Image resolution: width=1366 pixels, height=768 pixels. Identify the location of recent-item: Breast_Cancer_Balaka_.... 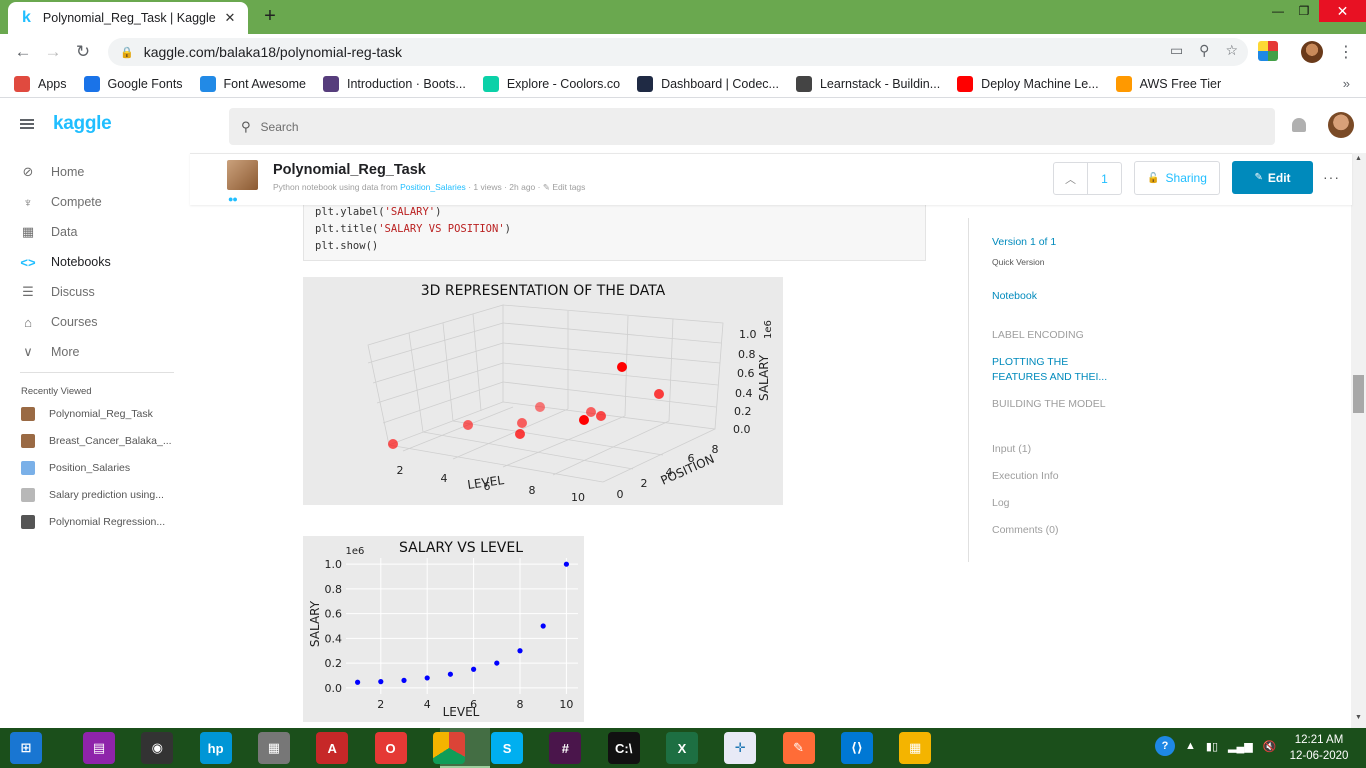
(96, 441).